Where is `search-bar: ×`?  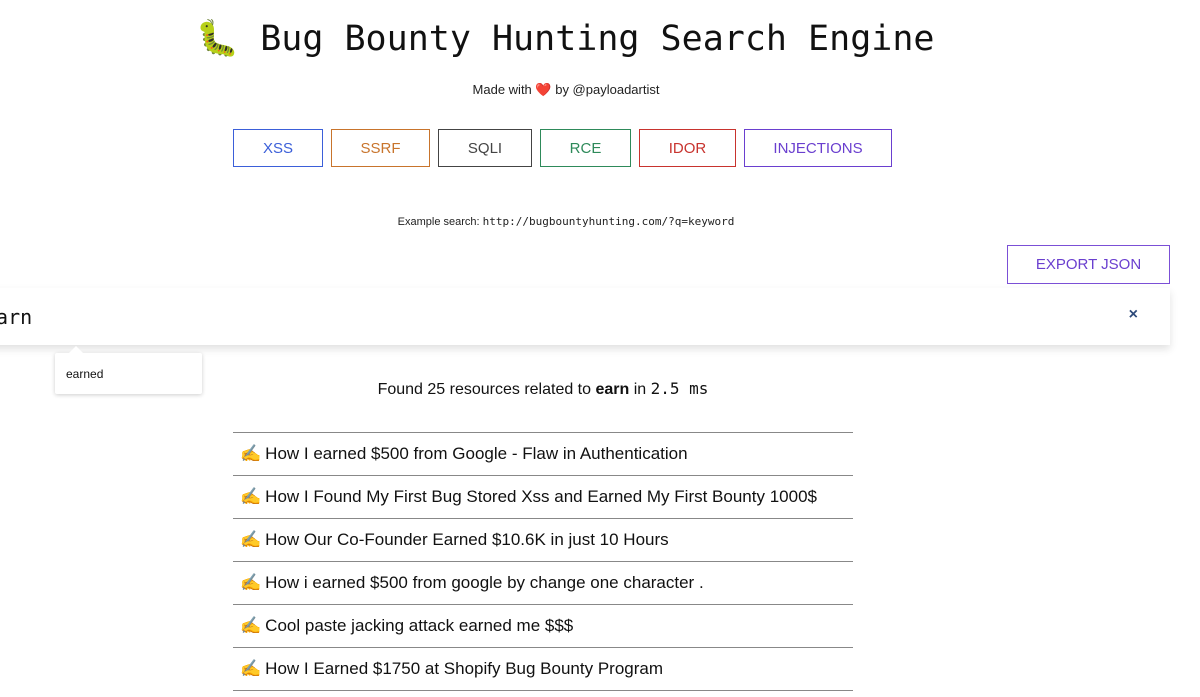
search-bar: × is located at coordinates (585, 316).